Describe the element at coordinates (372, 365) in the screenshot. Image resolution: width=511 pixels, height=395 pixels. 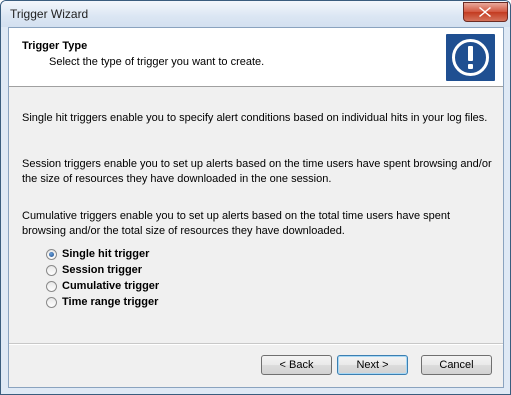
I see `next-button: Next >` at that location.